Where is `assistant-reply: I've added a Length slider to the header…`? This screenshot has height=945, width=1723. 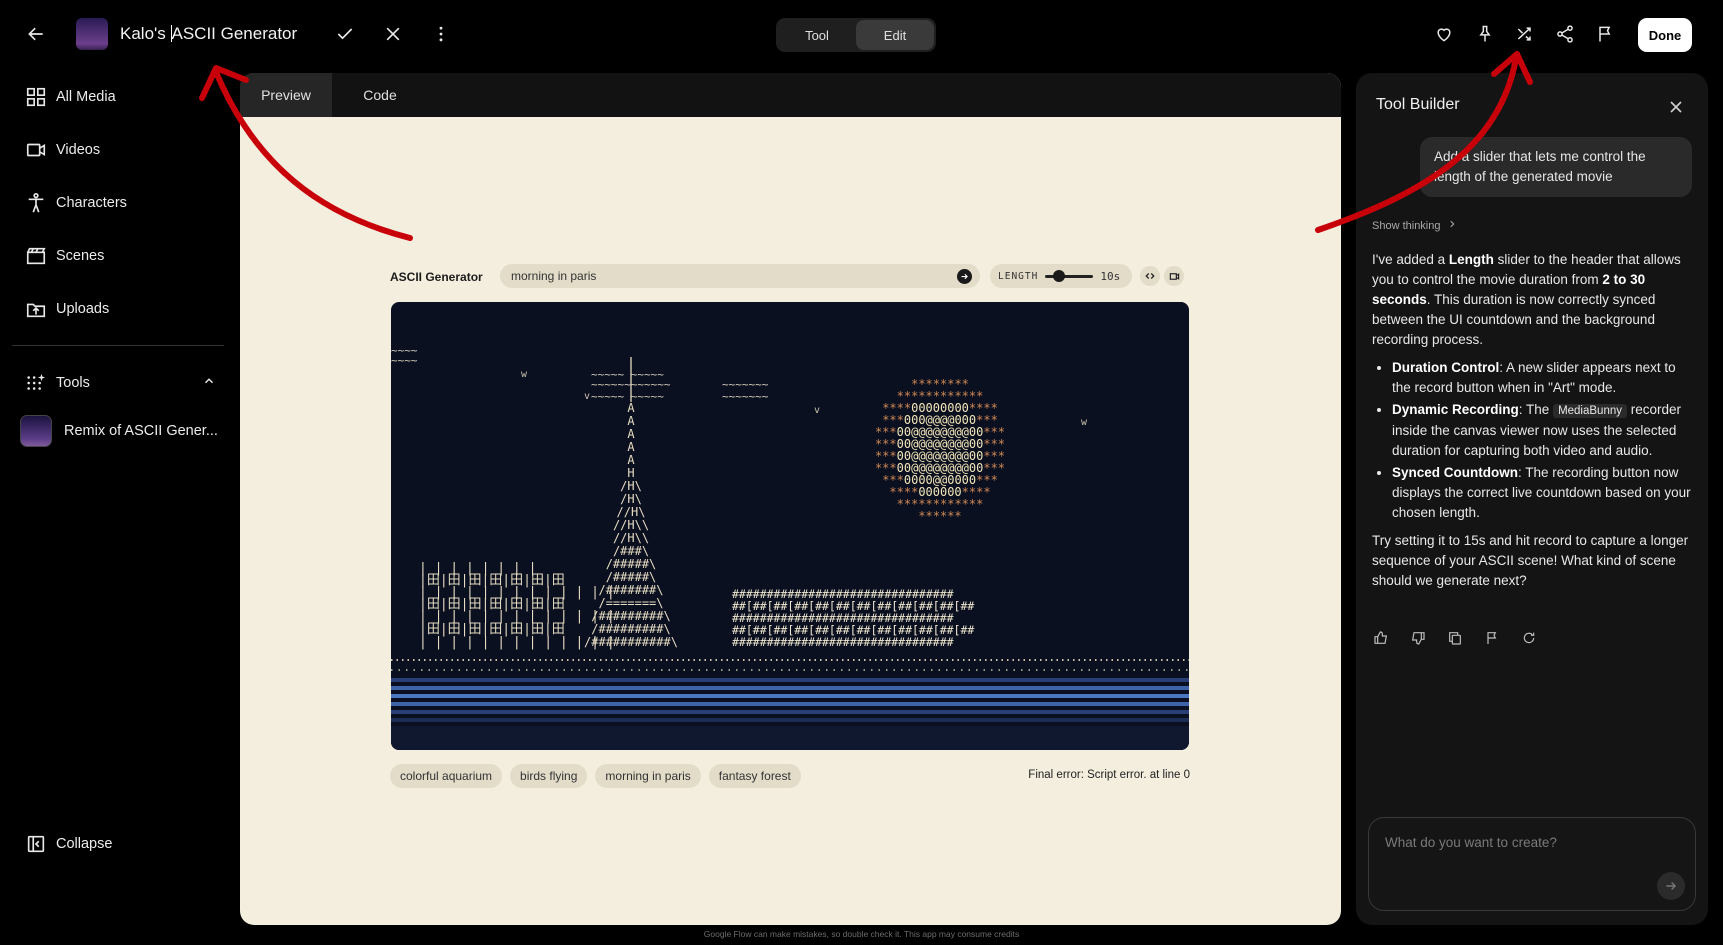
assistant-reply: I've added a Length slider to the header… is located at coordinates (1533, 424).